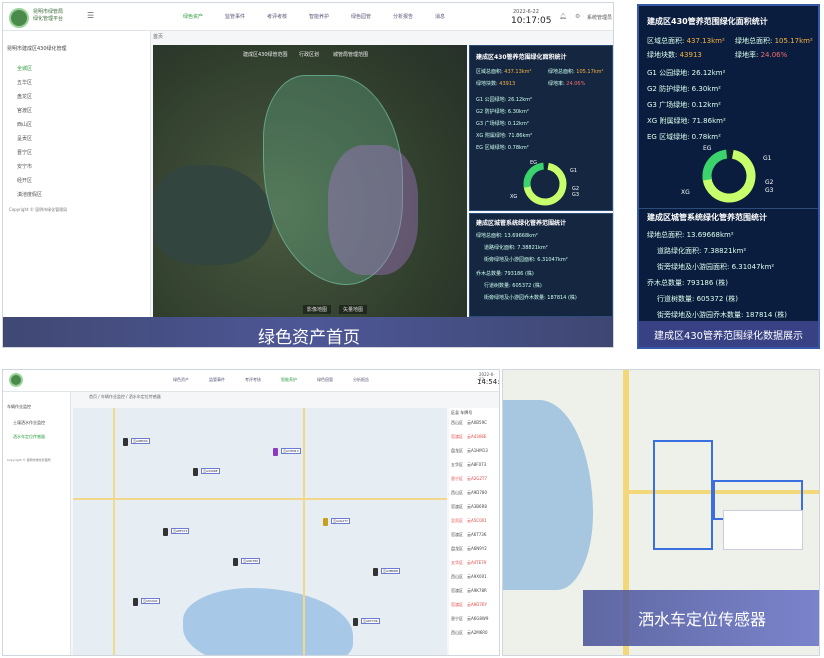  What do you see at coordinates (707, 148) in the screenshot?
I see `zoom-donut-eg: EG` at bounding box center [707, 148].